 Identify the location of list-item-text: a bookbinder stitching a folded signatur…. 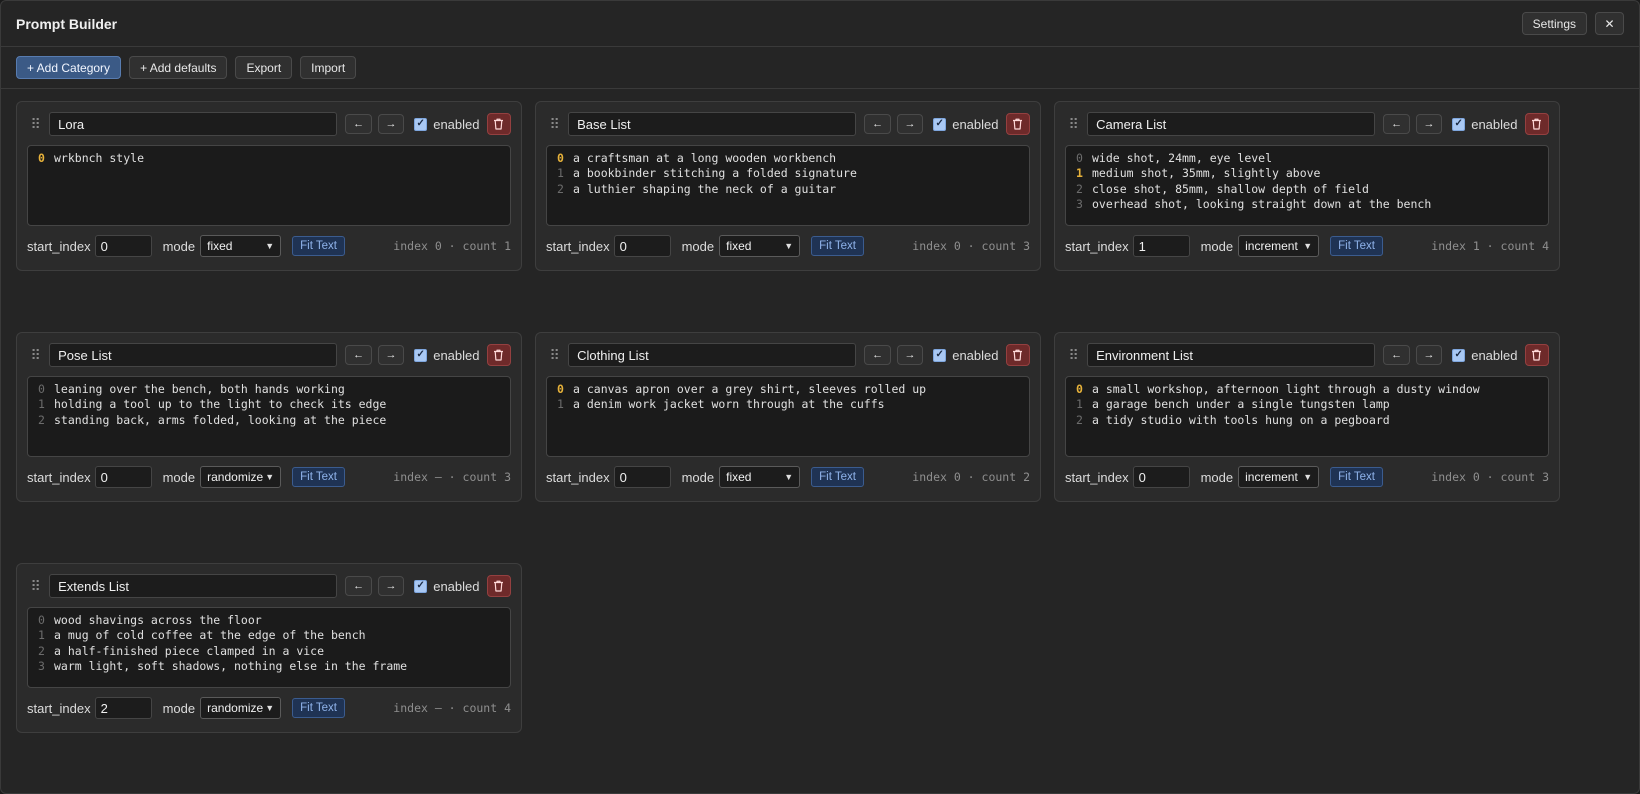
(715, 173).